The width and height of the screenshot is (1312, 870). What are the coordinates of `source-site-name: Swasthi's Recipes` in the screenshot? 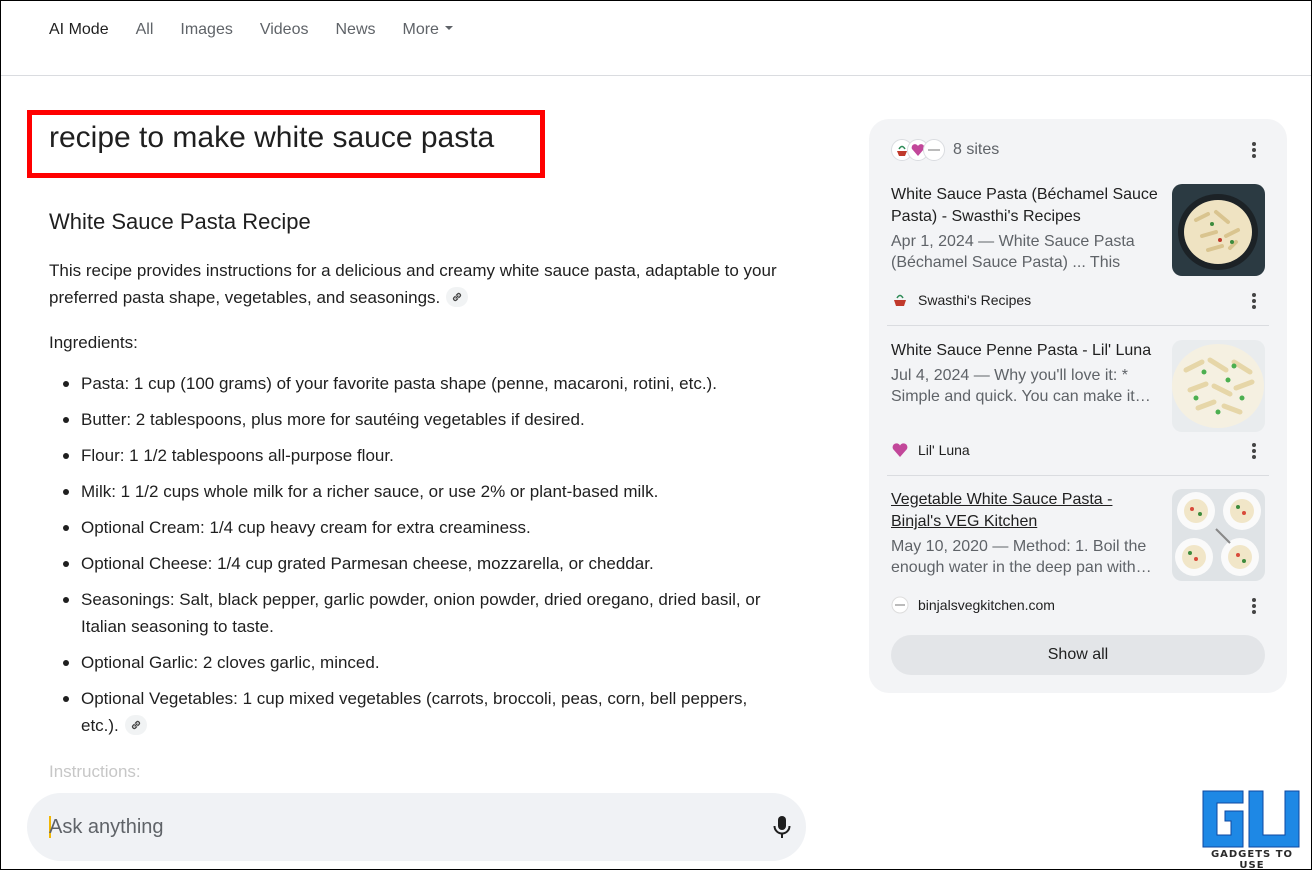 It's located at (975, 300).